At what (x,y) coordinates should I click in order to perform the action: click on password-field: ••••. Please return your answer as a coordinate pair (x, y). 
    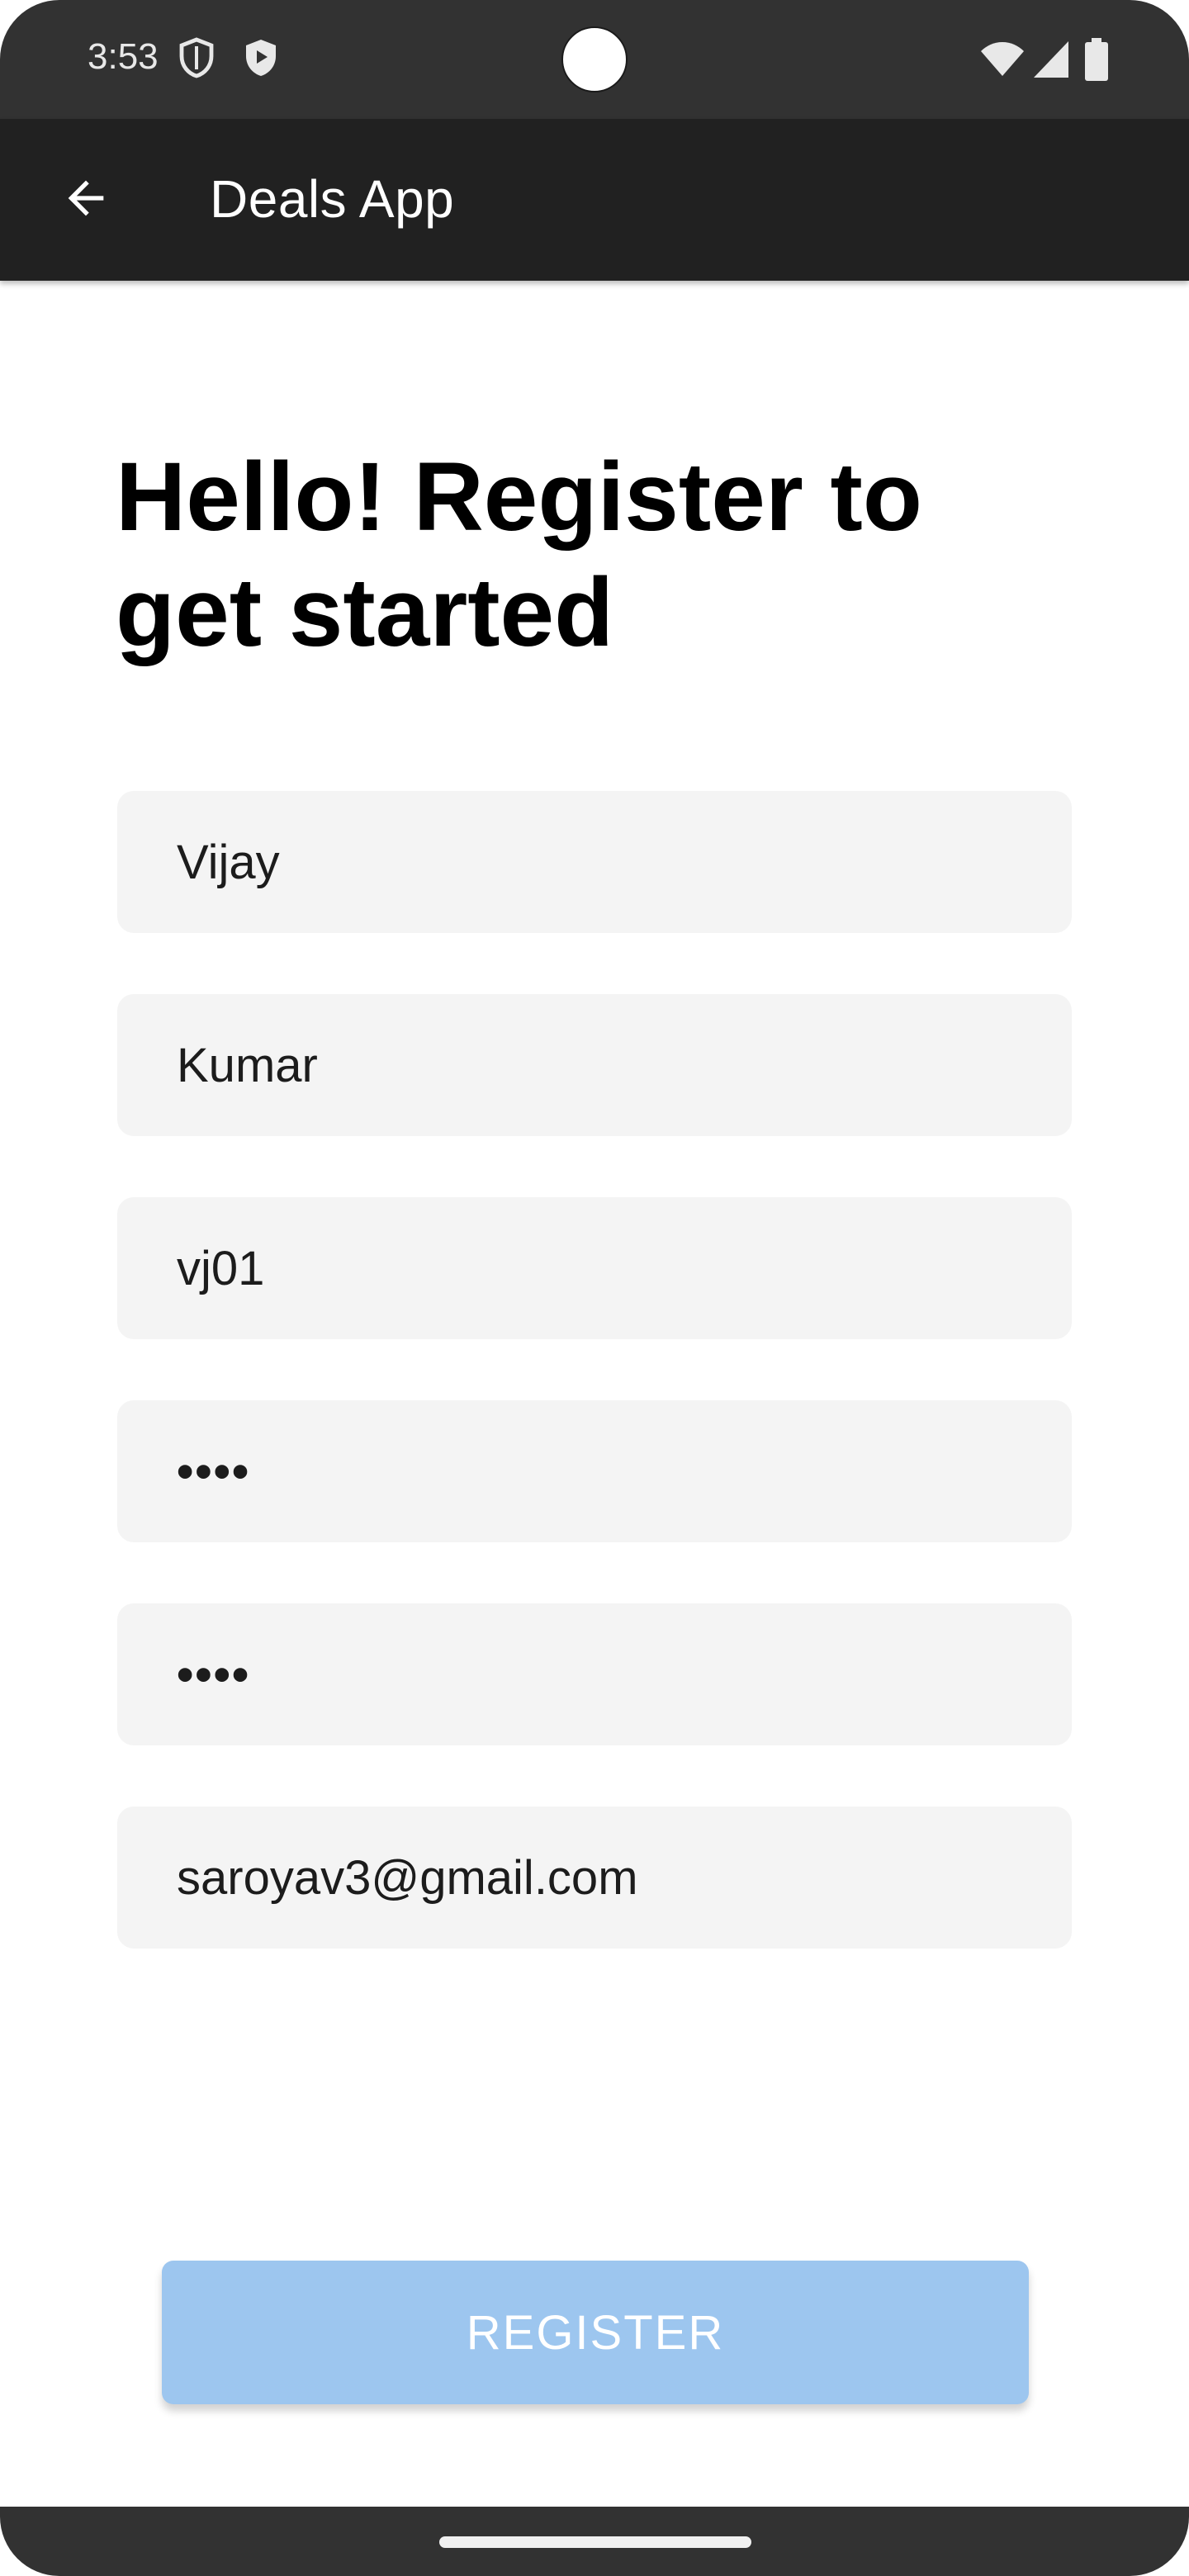
    Looking at the image, I should click on (594, 1471).